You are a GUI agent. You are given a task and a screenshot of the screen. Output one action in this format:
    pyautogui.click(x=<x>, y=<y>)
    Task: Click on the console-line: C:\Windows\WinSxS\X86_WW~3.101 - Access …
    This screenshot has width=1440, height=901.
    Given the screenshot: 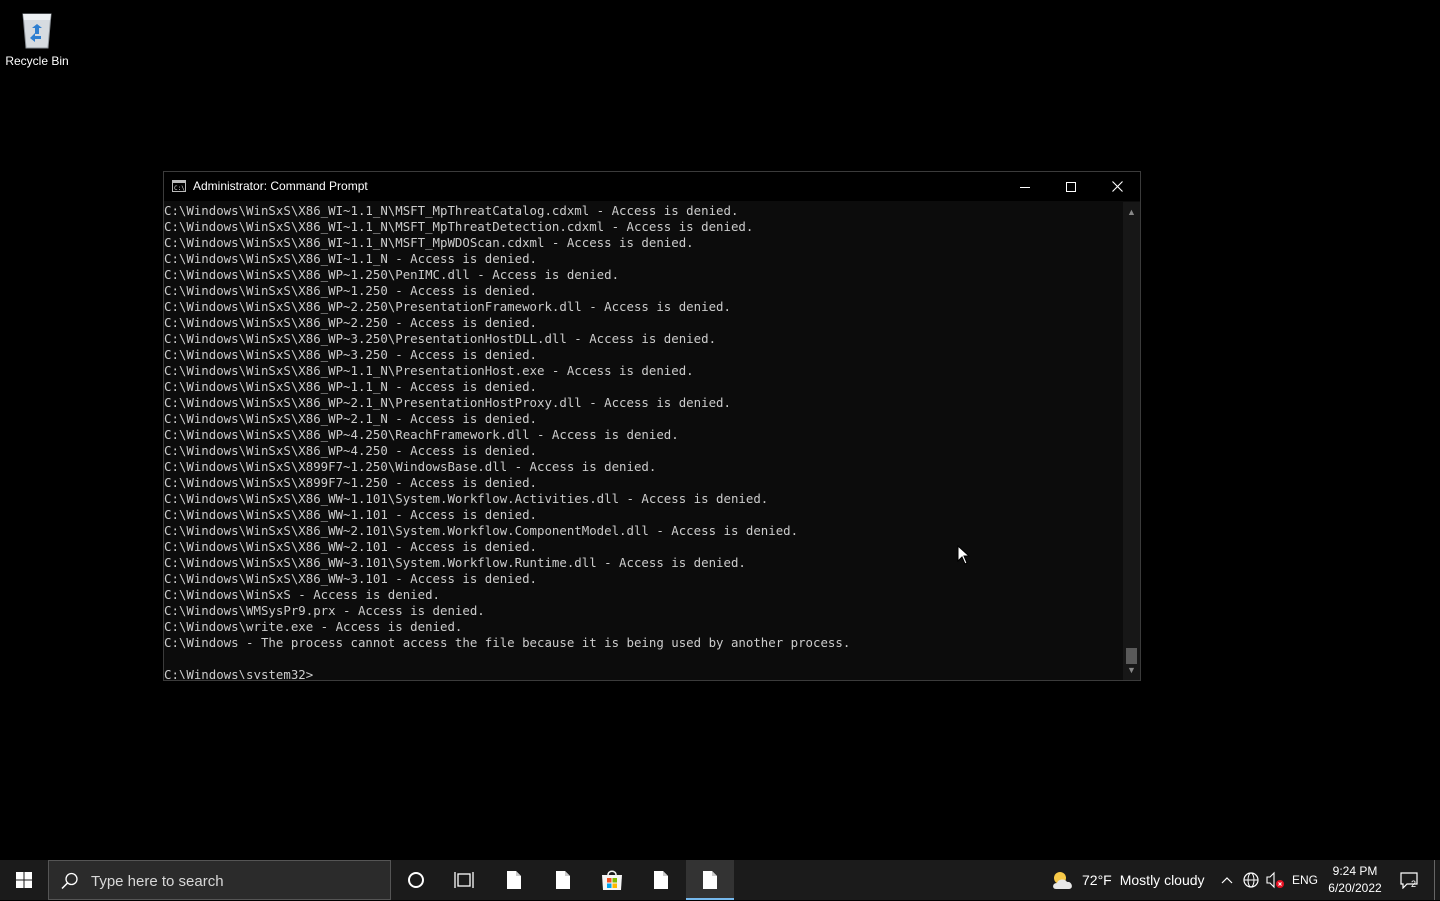 What is the action you would take?
    pyautogui.click(x=350, y=578)
    